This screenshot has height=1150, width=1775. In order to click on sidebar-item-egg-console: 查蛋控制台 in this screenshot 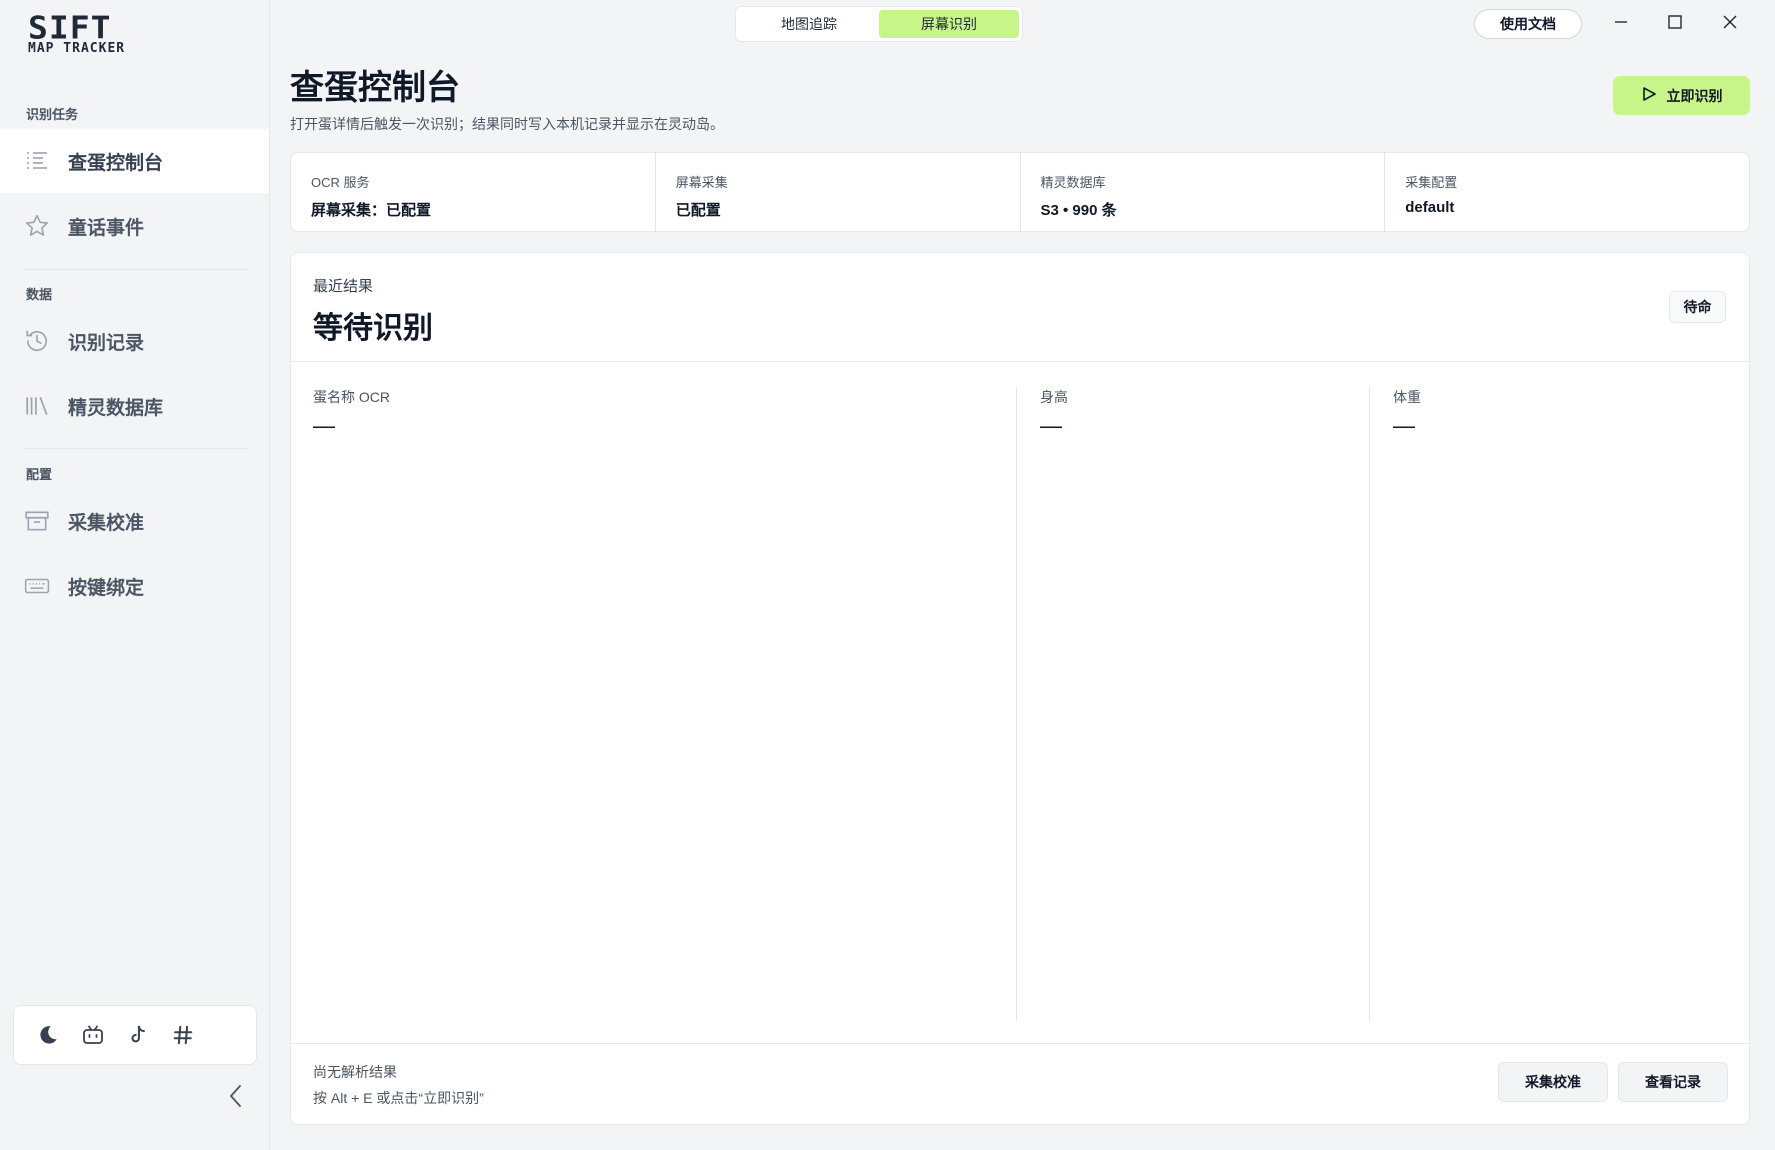, I will do `click(134, 161)`.